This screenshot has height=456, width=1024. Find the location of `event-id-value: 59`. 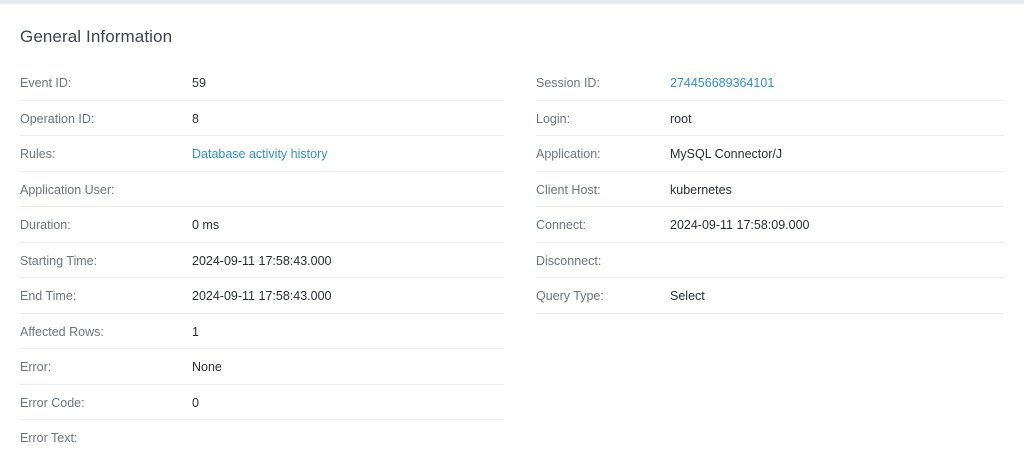

event-id-value: 59 is located at coordinates (199, 83).